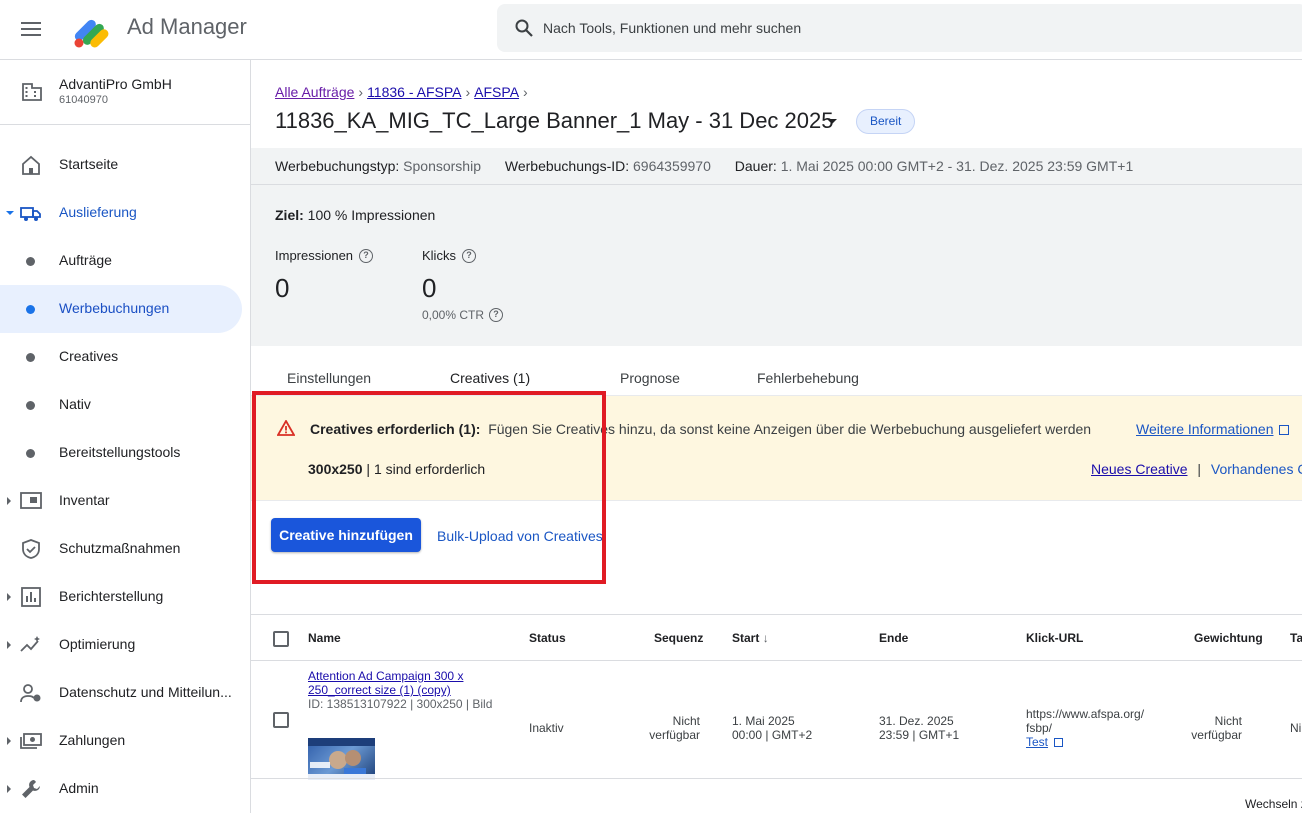 Image resolution: width=1302 pixels, height=813 pixels. I want to click on divider, so click(776, 778).